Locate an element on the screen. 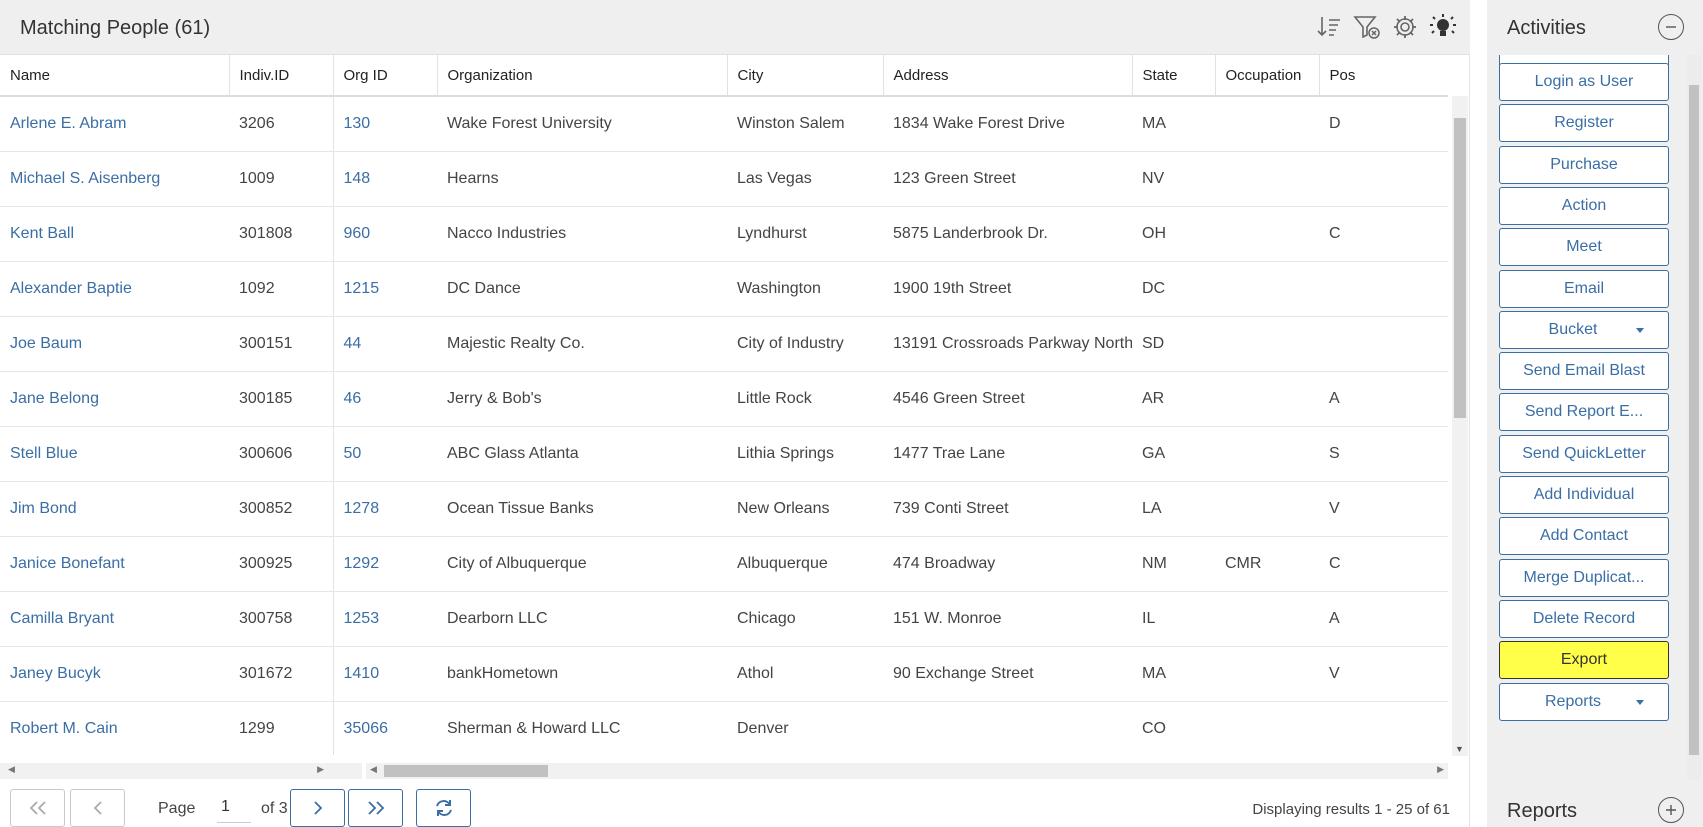  email-button: Email is located at coordinates (1584, 288).